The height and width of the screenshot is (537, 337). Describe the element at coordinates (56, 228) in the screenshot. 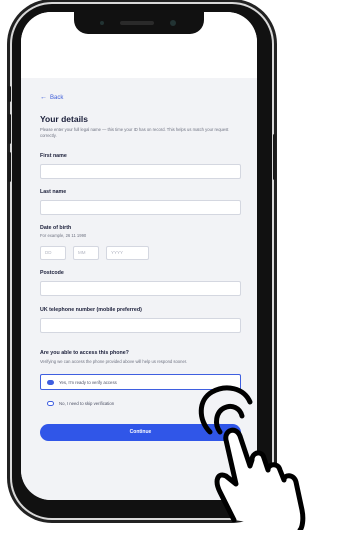

I see `dob-label: Date of birth` at that location.